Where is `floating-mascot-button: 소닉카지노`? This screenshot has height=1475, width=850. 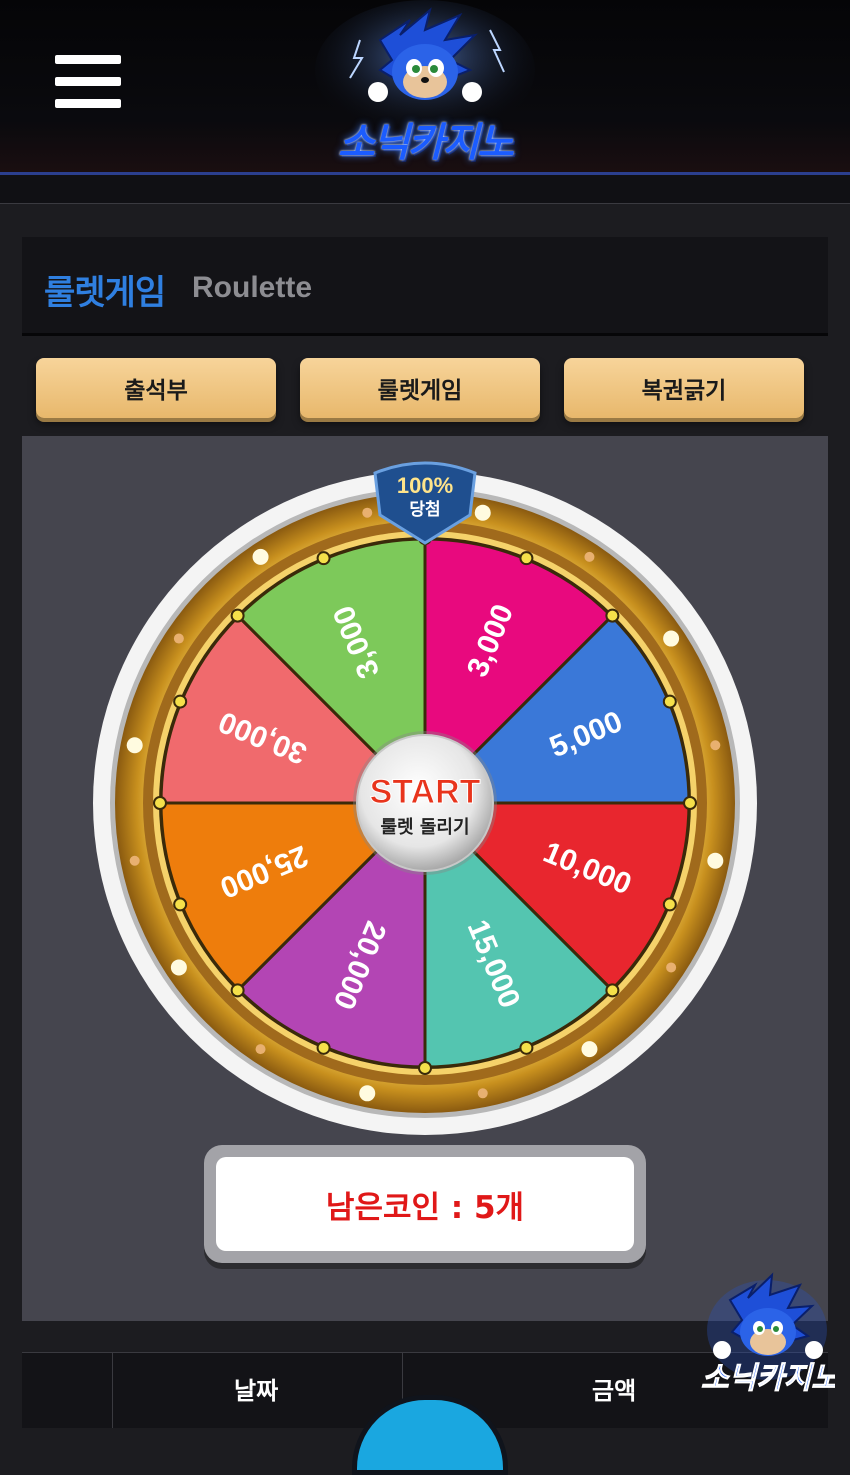 floating-mascot-button: 소닉카지노 is located at coordinates (770, 1335).